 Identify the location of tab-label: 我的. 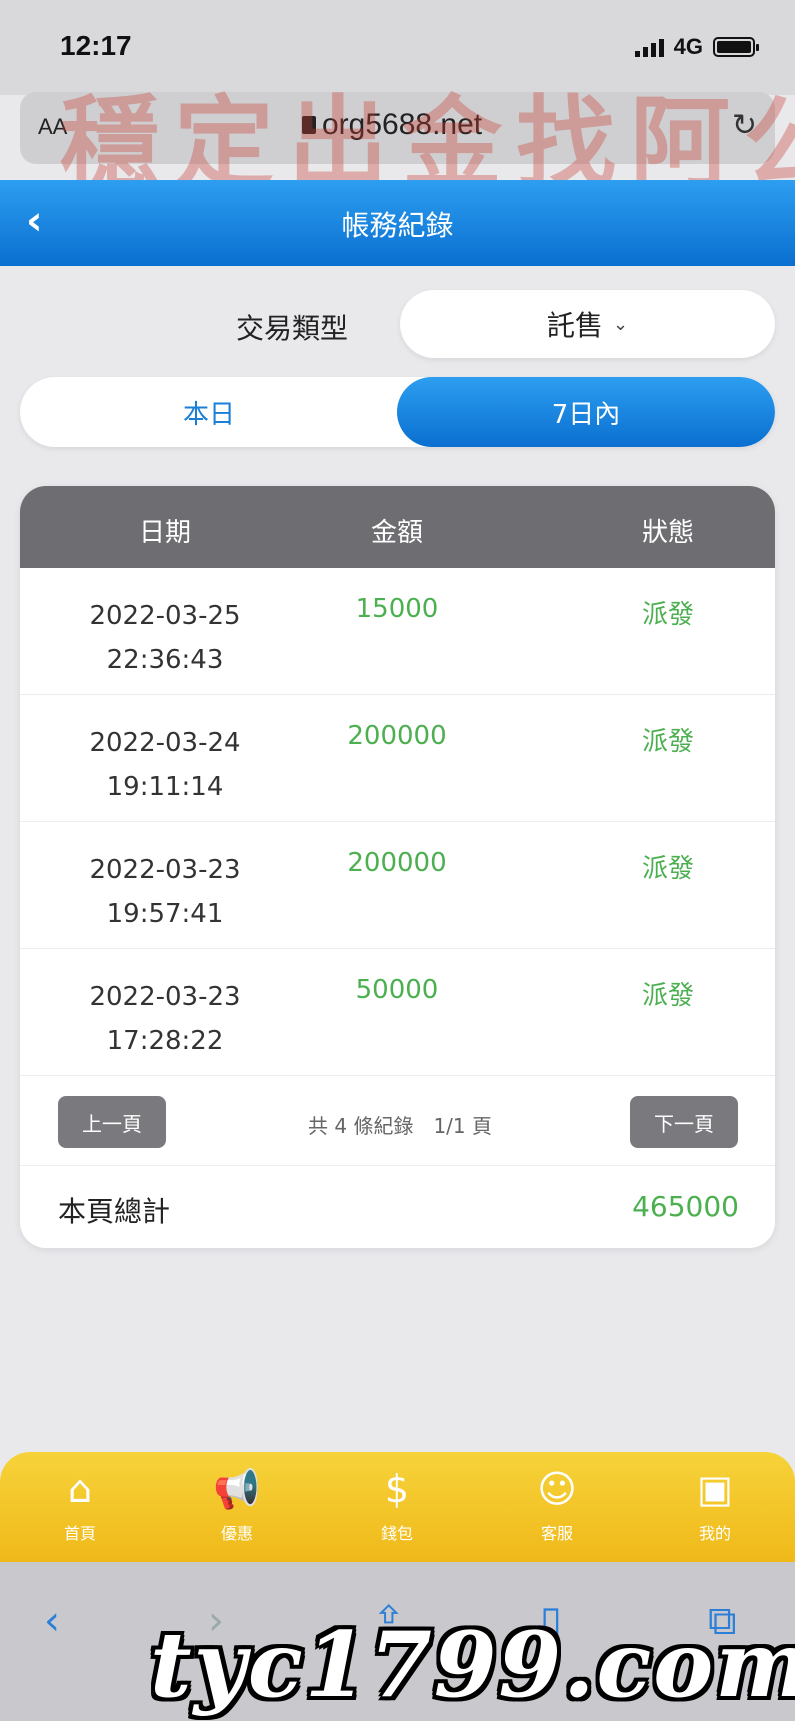
(714, 1533).